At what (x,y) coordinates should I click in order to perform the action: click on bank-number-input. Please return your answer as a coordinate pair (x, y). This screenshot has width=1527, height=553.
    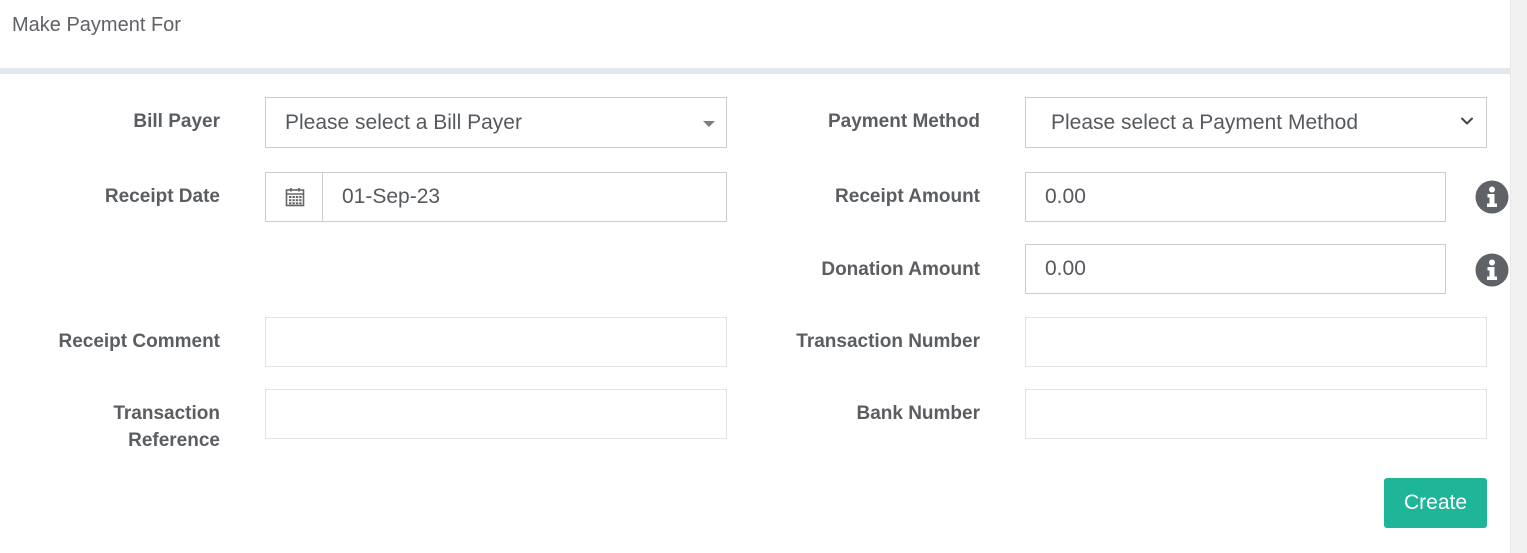
    Looking at the image, I should click on (1256, 414).